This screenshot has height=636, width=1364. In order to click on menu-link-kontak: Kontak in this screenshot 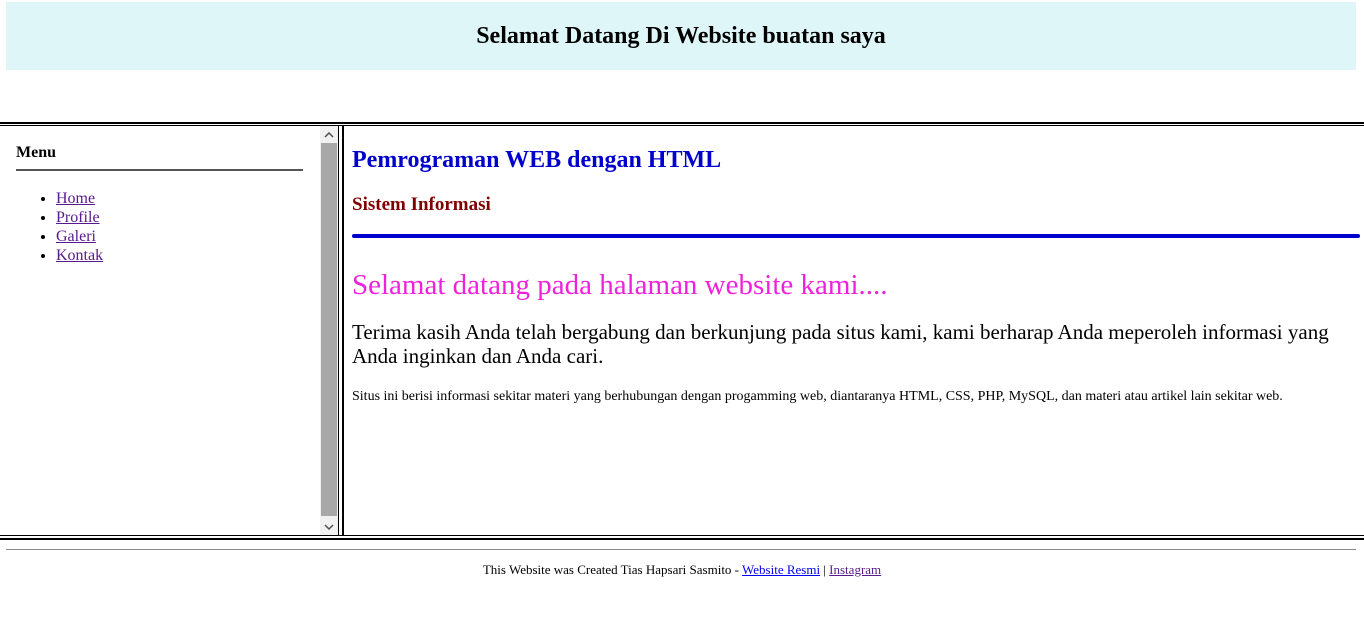, I will do `click(79, 255)`.